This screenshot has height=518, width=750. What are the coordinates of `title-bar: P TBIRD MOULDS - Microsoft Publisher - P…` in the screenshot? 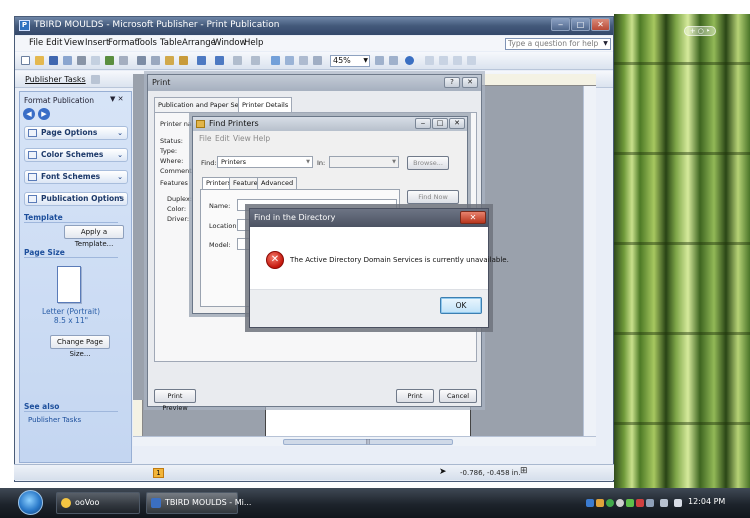 It's located at (314, 26).